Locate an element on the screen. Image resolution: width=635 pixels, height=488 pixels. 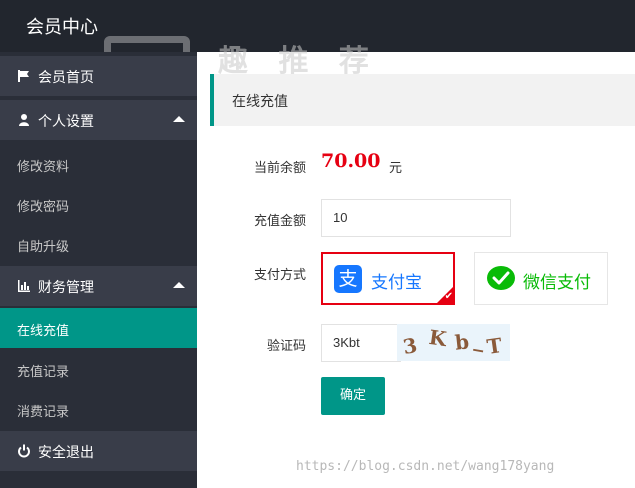
alipay-option: 支 支付宝 ✔ is located at coordinates (388, 278).